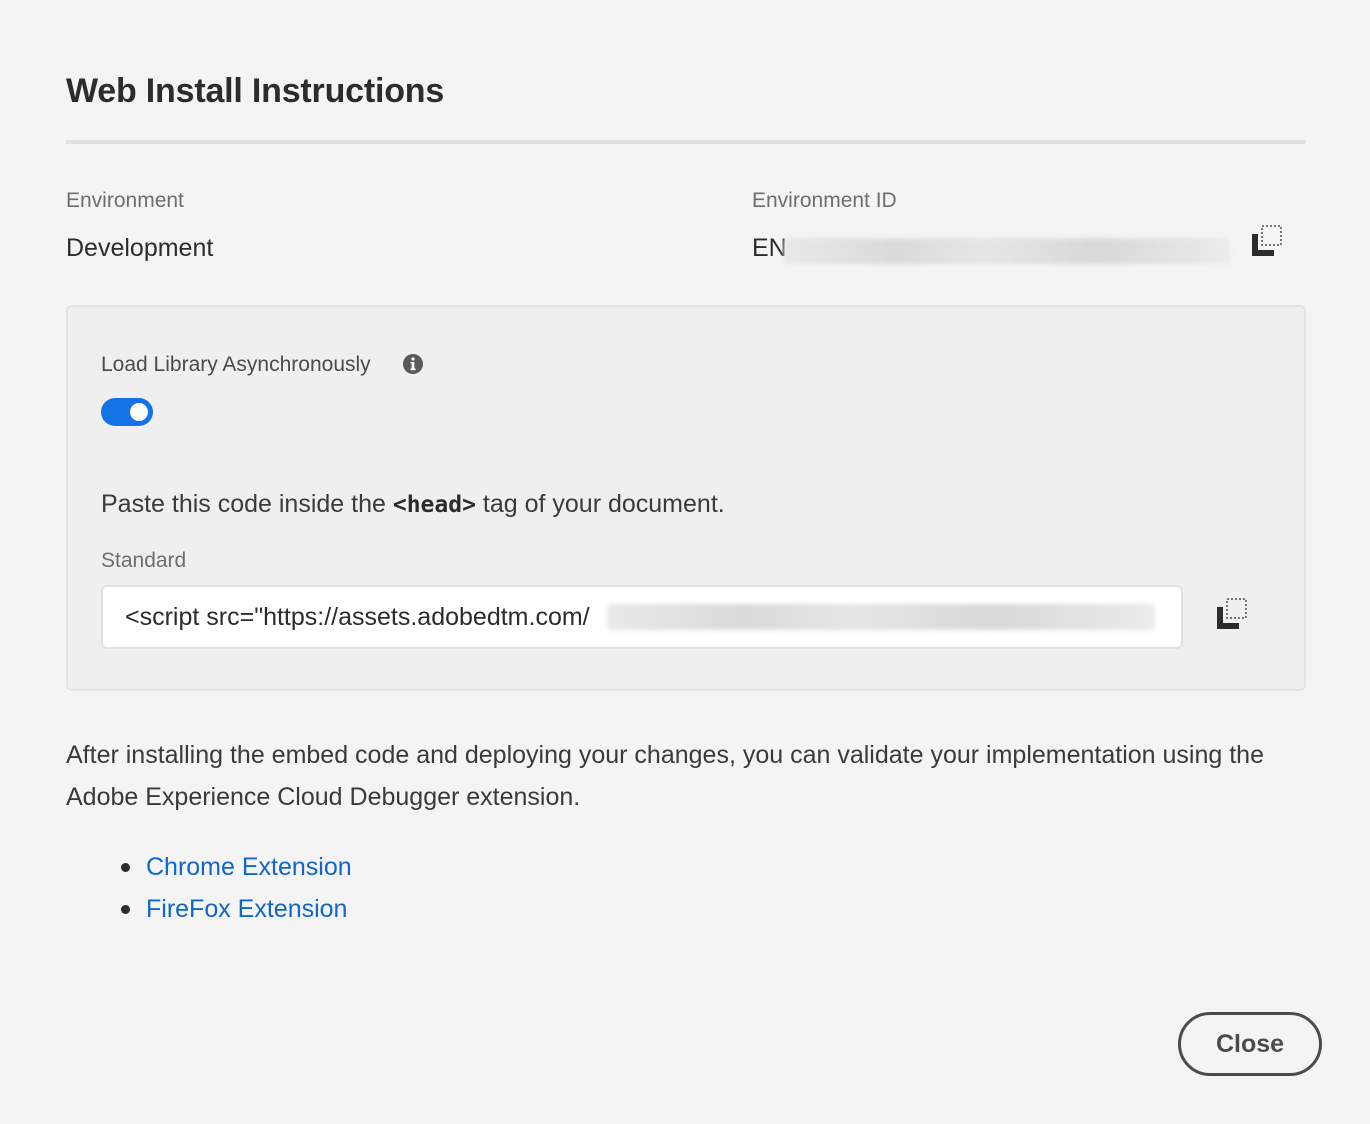 This screenshot has height=1124, width=1370. Describe the element at coordinates (686, 142) in the screenshot. I see `title-divider` at that location.